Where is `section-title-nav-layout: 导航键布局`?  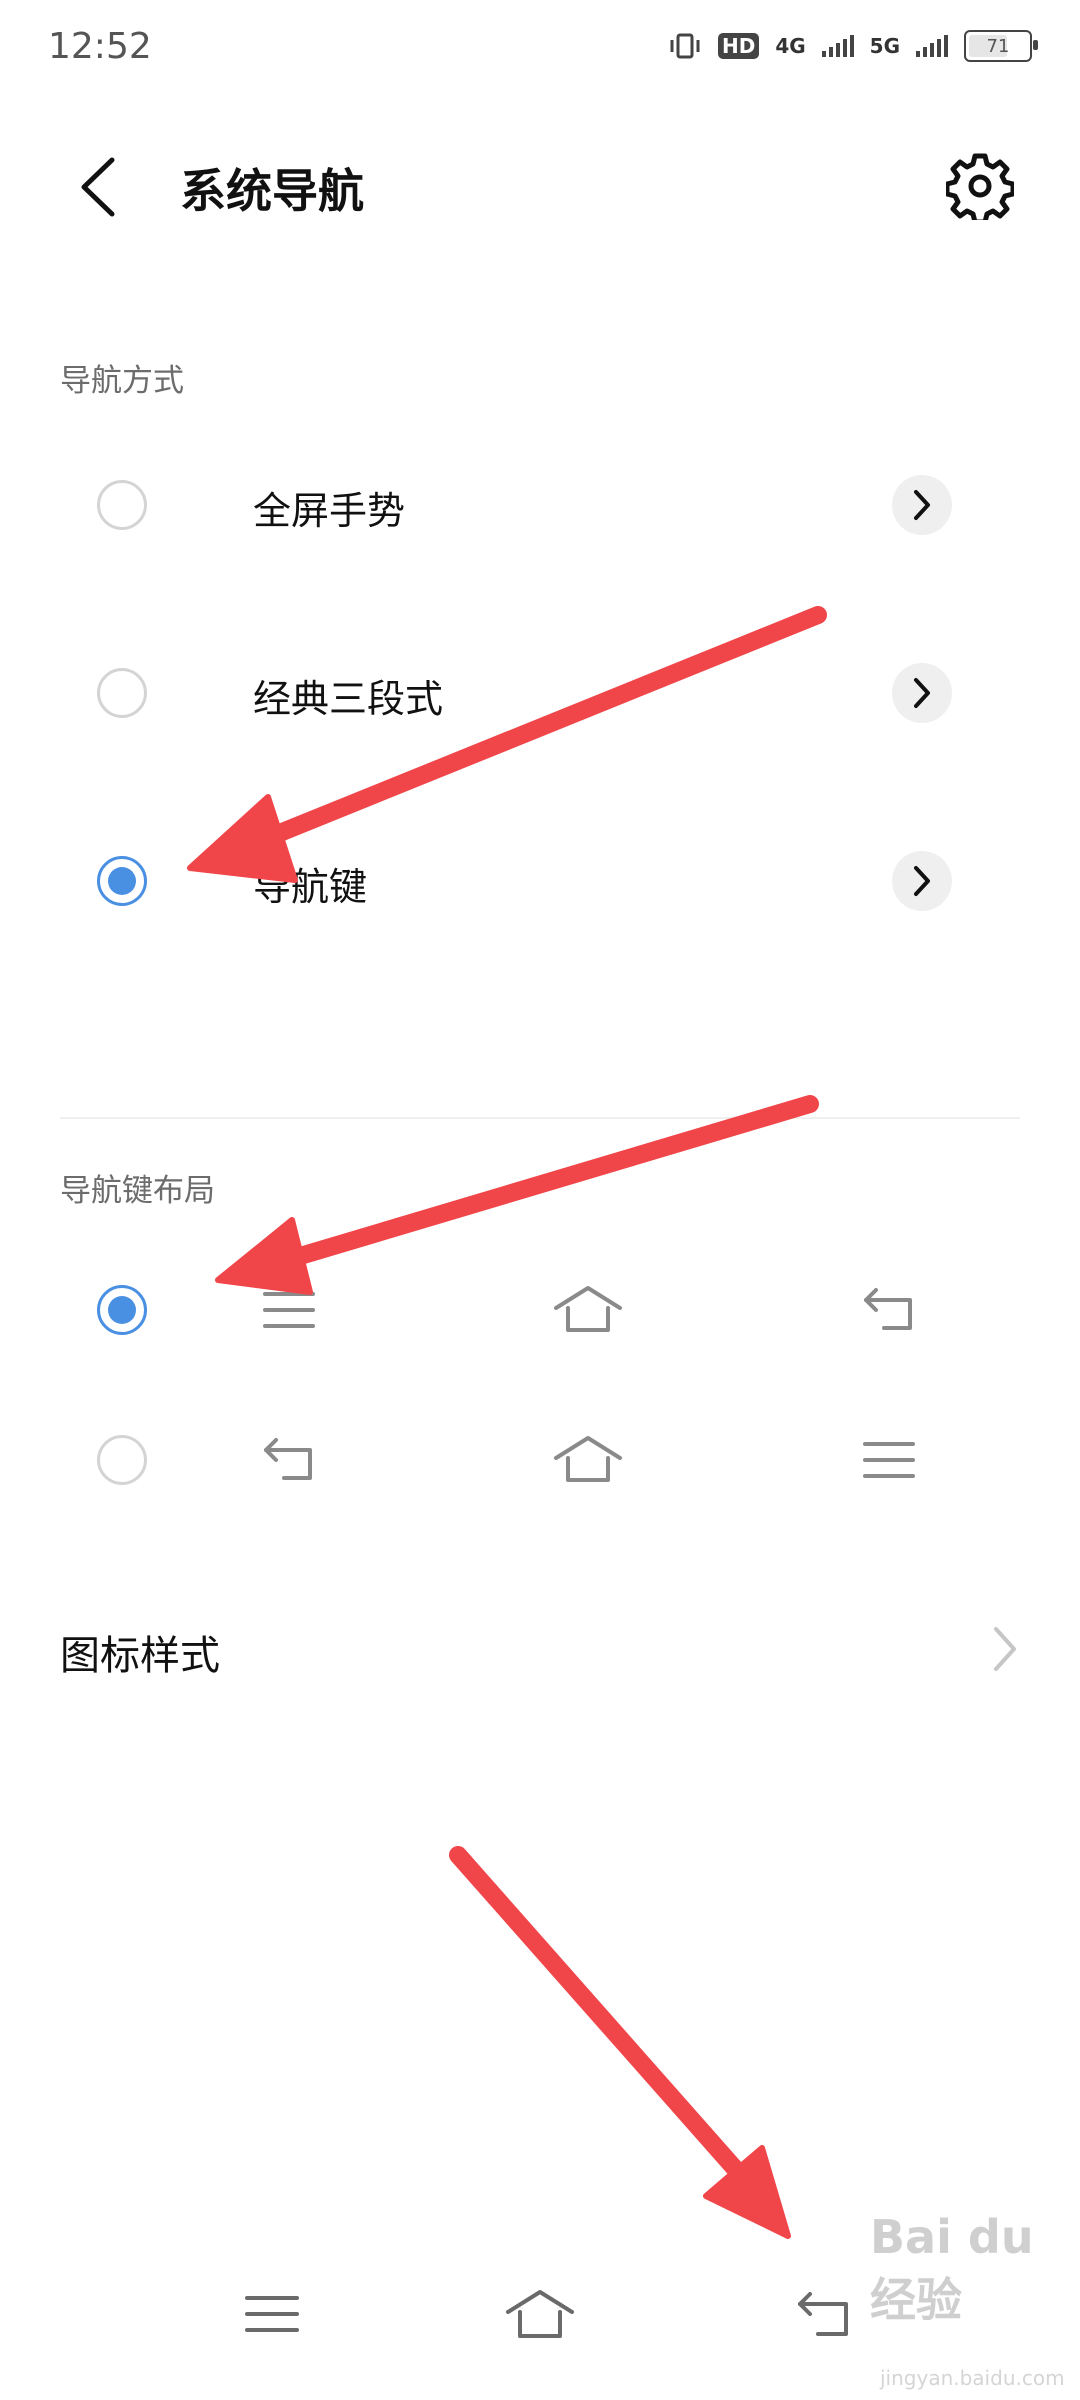
section-title-nav-layout: 导航键布局 is located at coordinates (137, 1191).